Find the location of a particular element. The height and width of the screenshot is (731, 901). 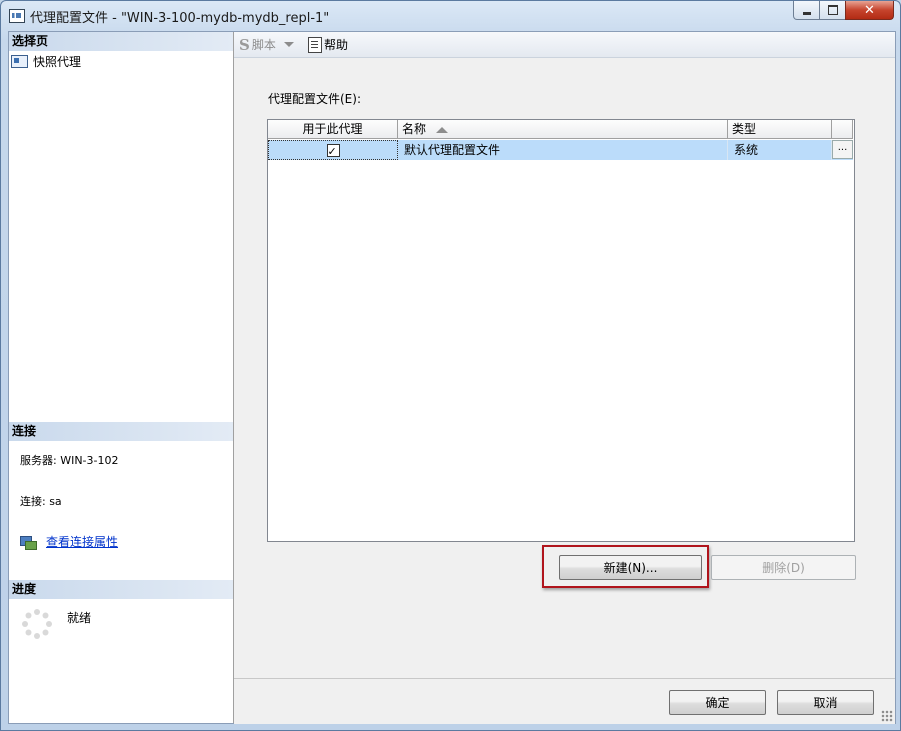

resize-grip-icon is located at coordinates (887, 716).